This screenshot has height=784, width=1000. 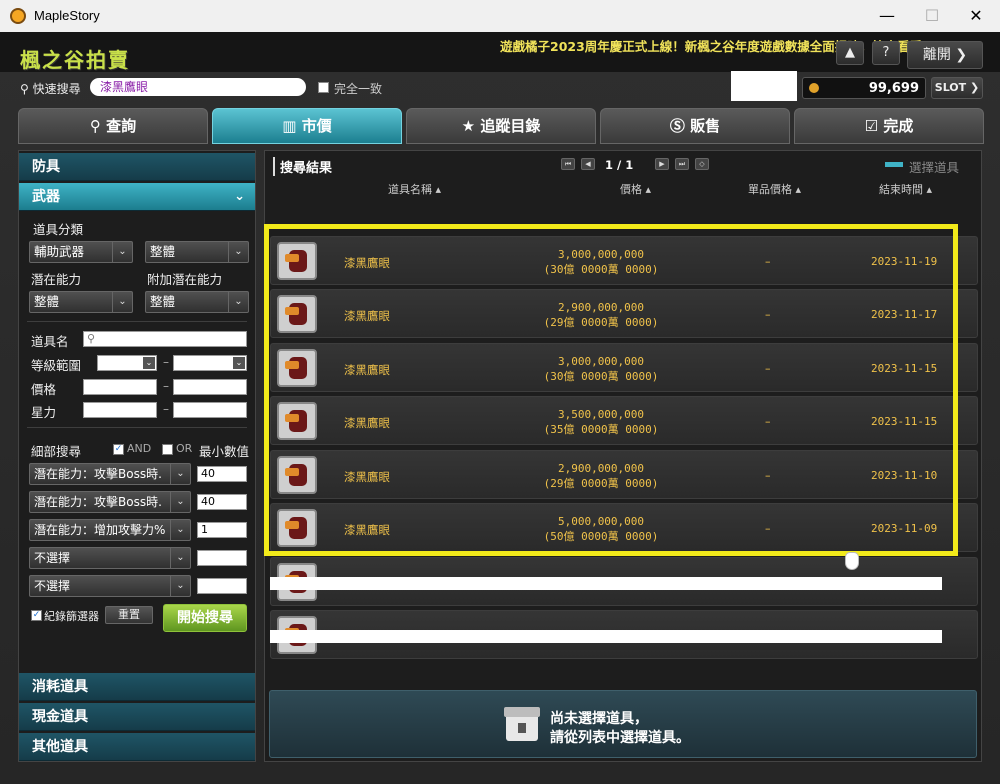 What do you see at coordinates (110, 558) in the screenshot?
I see `filter-dropdown-4: 不選擇 ⌄` at bounding box center [110, 558].